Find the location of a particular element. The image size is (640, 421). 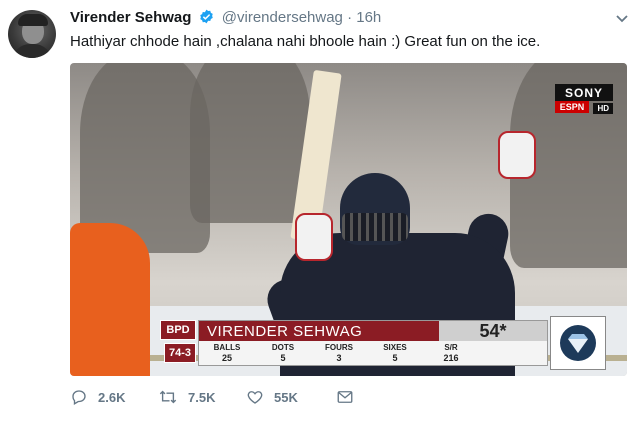

chevron-down-icon is located at coordinates (622, 18).